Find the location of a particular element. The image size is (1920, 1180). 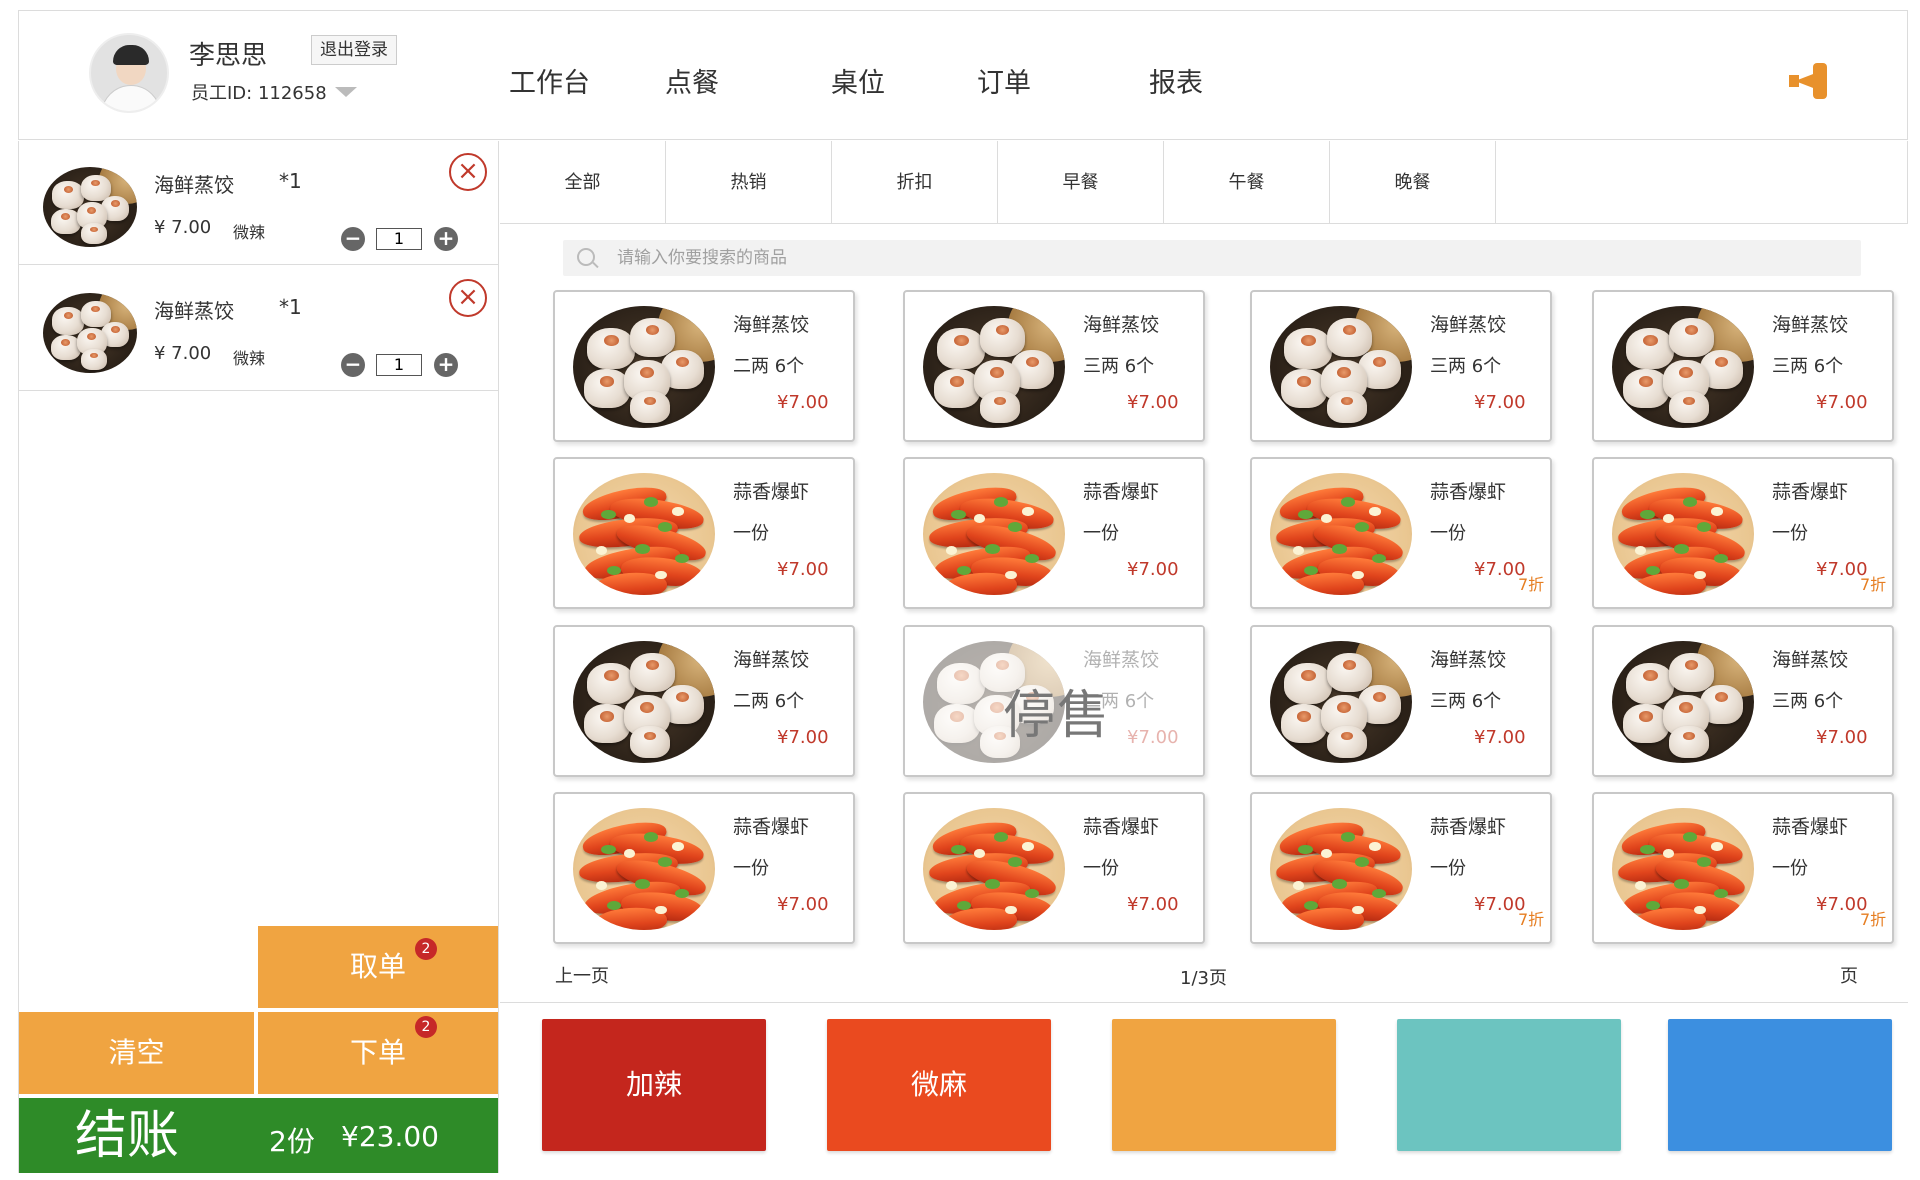

tab-breakfast: 早餐 is located at coordinates (1081, 182).